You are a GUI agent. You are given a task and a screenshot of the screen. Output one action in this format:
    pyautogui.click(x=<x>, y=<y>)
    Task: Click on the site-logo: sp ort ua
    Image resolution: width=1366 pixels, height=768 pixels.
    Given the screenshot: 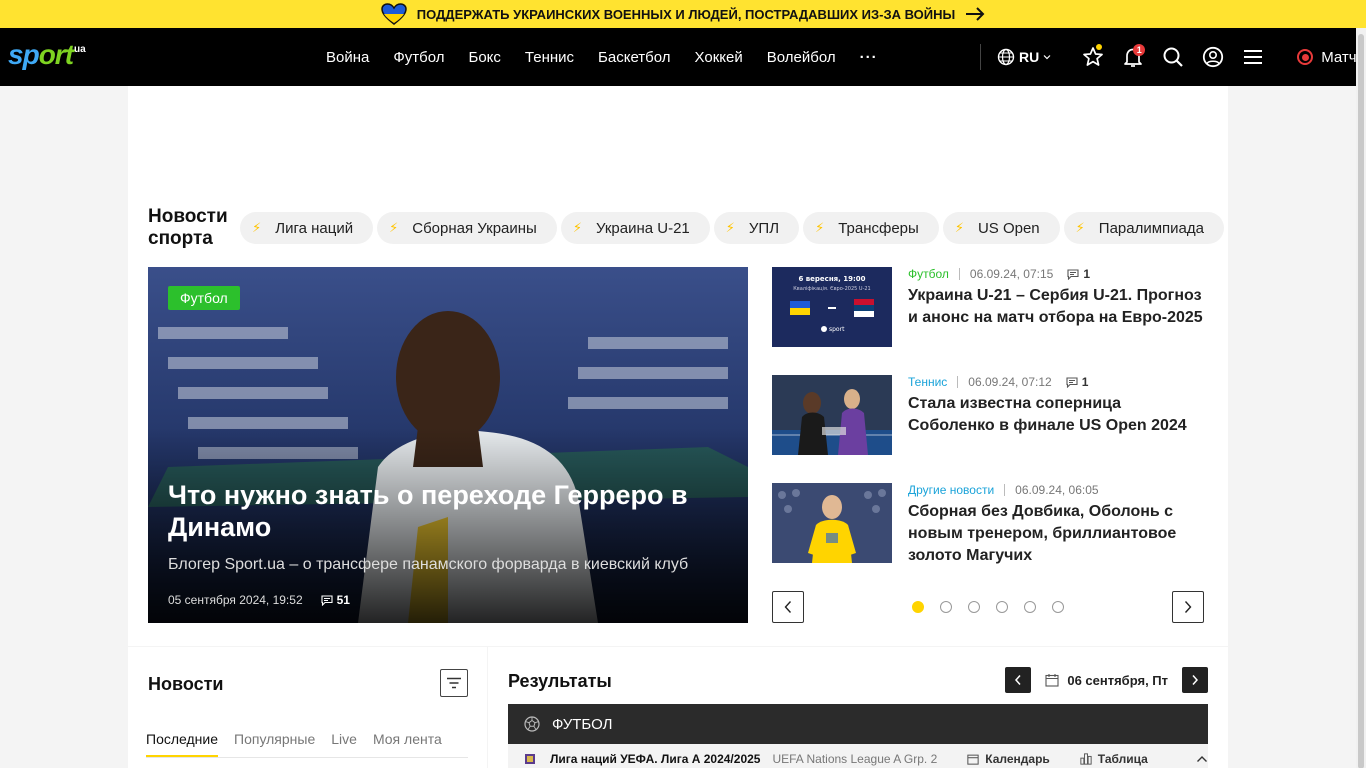 What is the action you would take?
    pyautogui.click(x=47, y=57)
    